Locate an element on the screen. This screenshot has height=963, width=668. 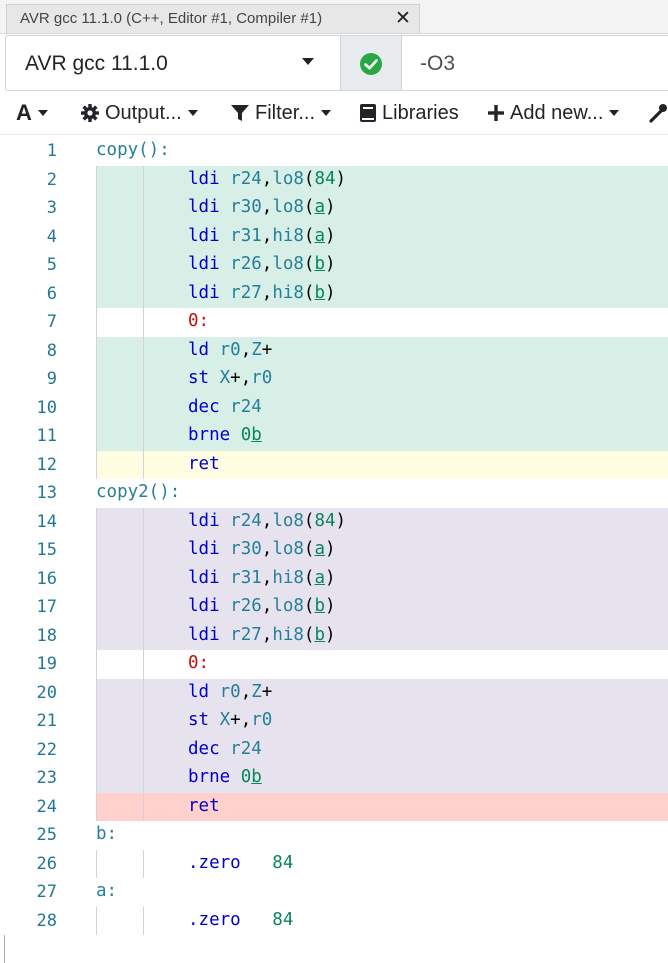
code-token: 84 is located at coordinates (325, 178).